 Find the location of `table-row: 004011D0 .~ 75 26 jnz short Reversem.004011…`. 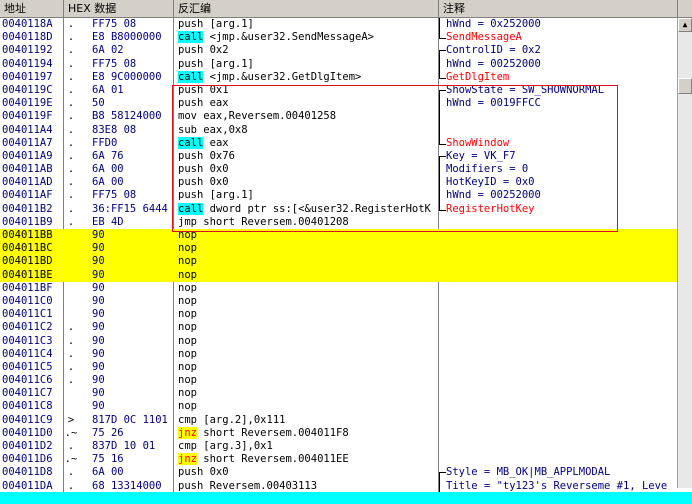

table-row: 004011D0 .~ 75 26 jnz short Reversem.004011… is located at coordinates (339, 433).